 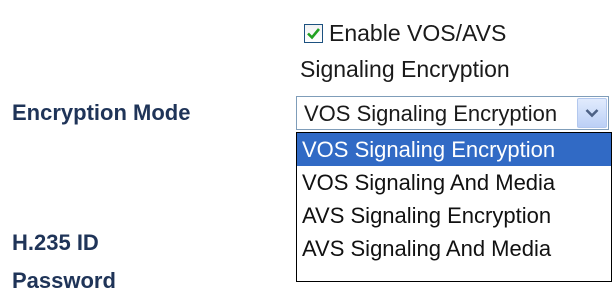 I want to click on checkmark-icon, so click(x=314, y=33).